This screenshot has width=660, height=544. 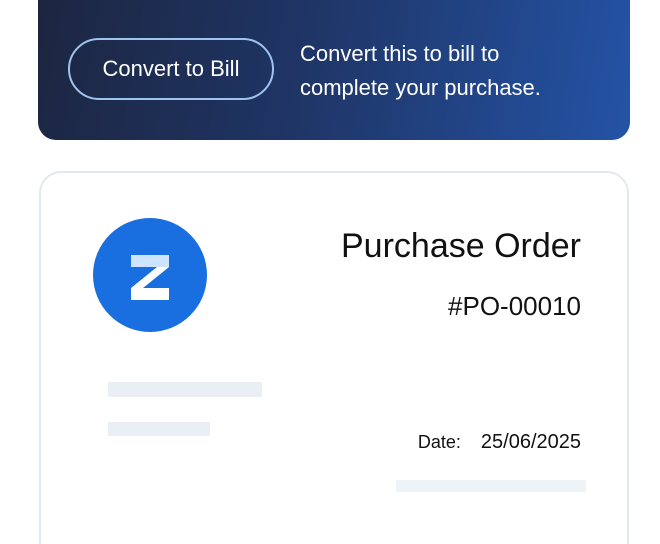 What do you see at coordinates (439, 442) in the screenshot?
I see `date-label: Date:` at bounding box center [439, 442].